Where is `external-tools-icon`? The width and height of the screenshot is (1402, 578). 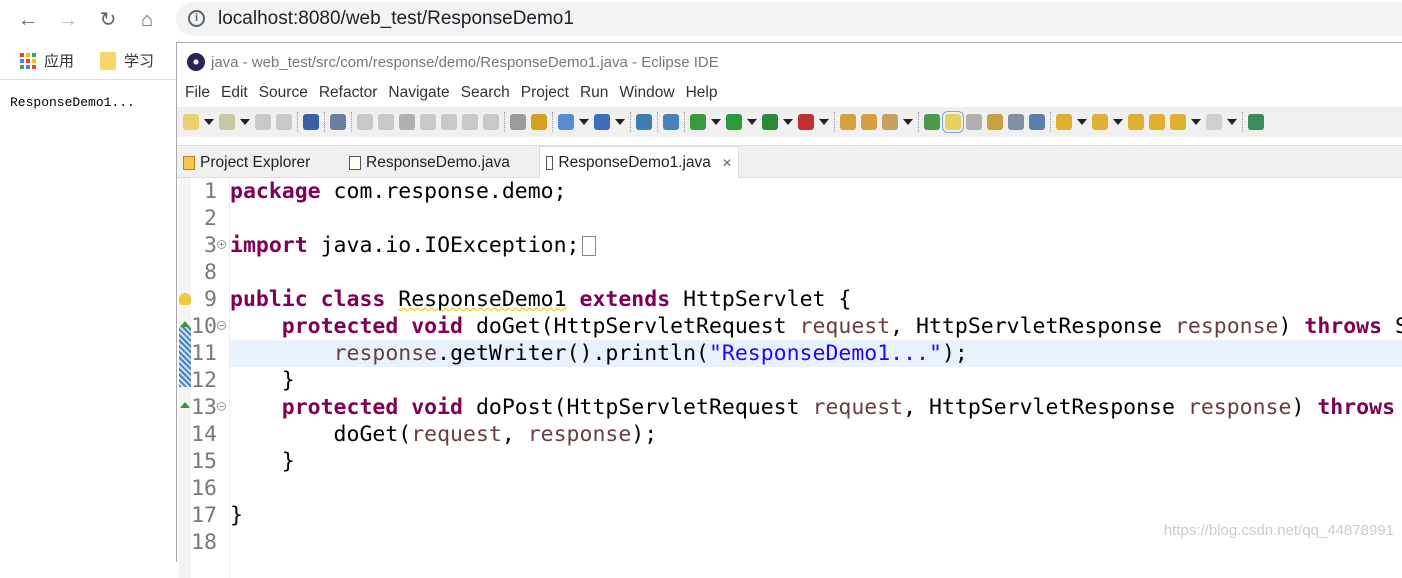
external-tools-icon is located at coordinates (806, 122).